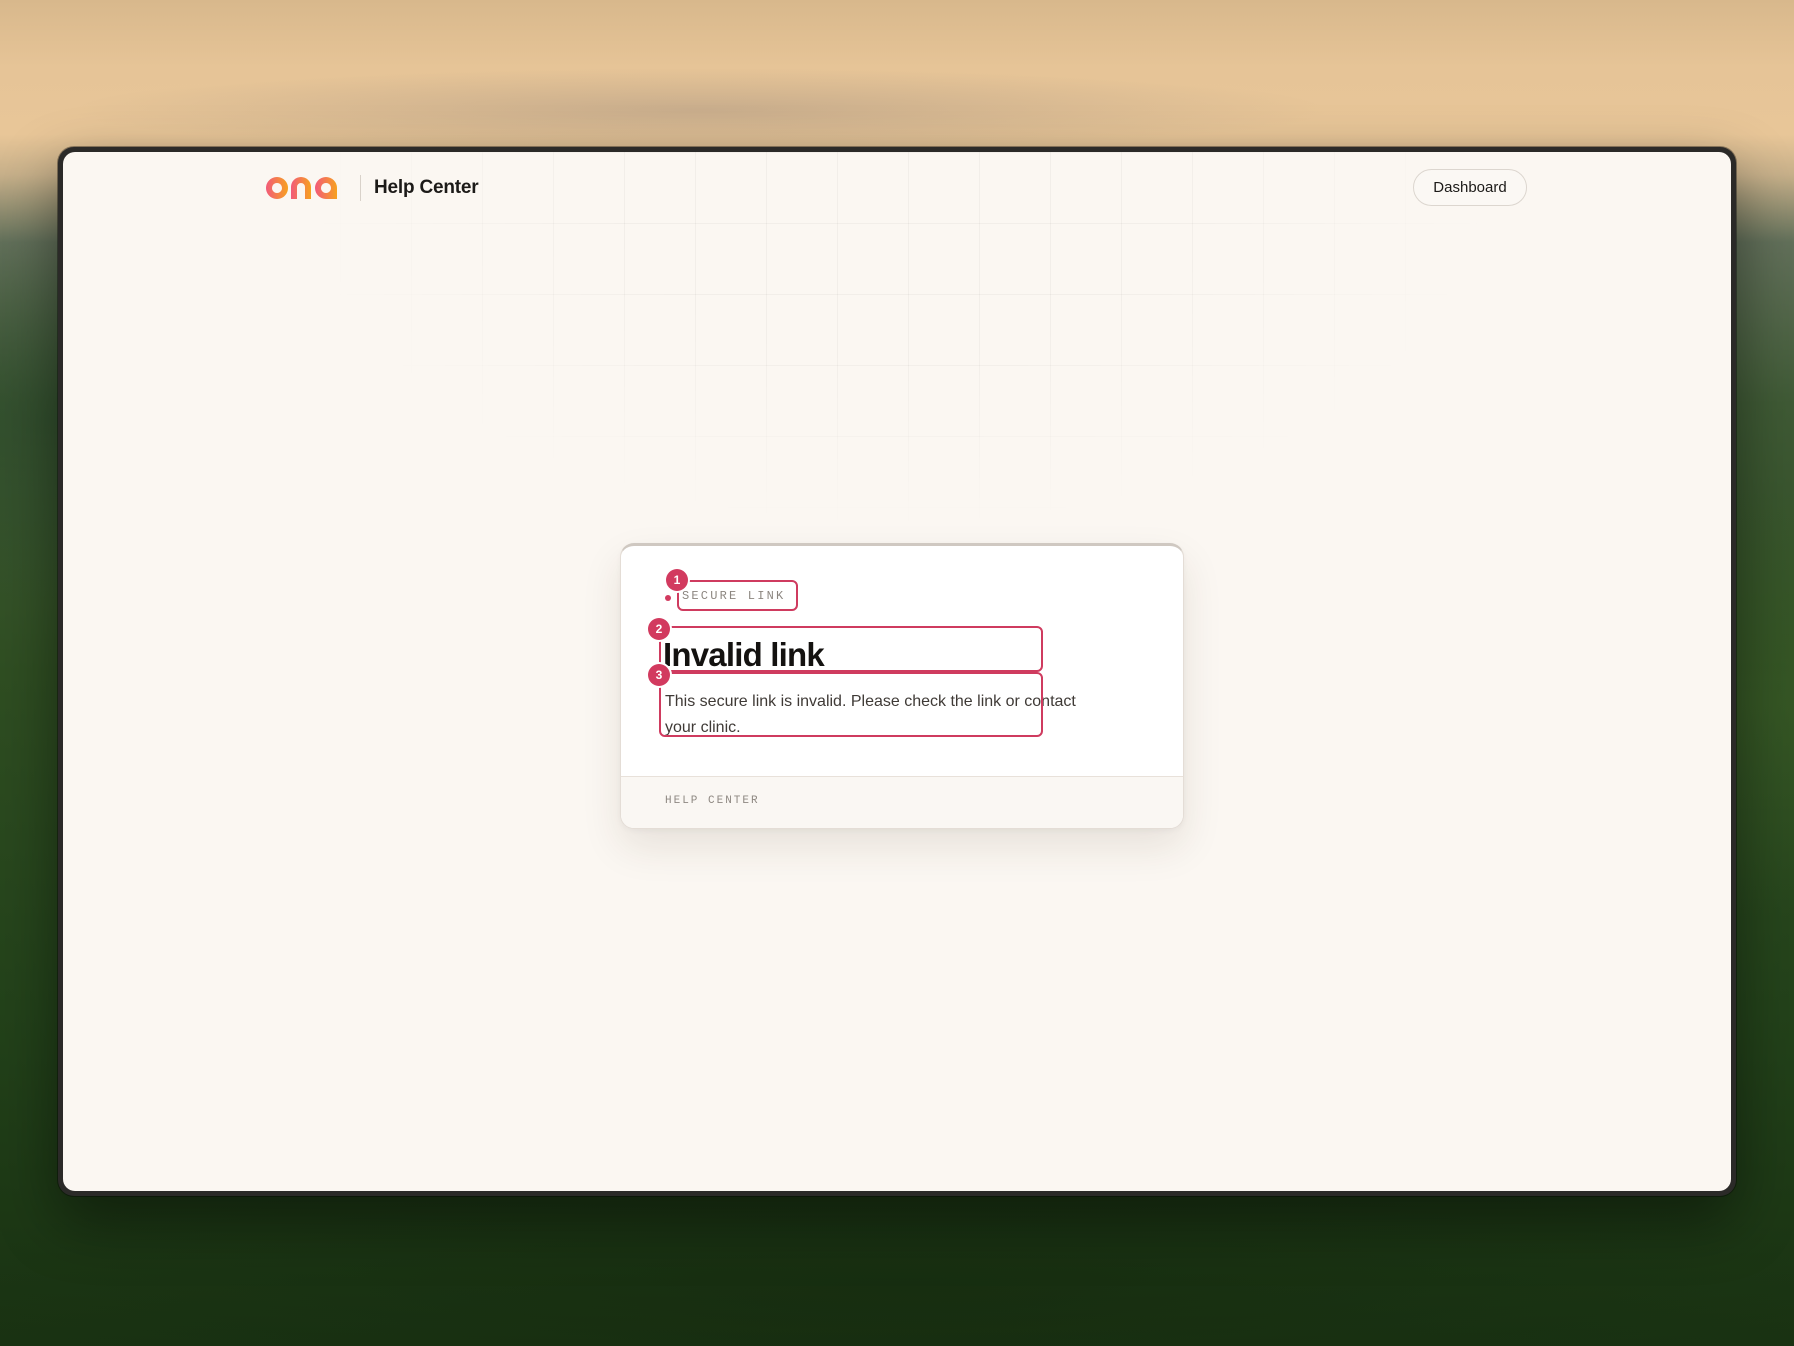  I want to click on annotation-badge-2: 2, so click(659, 629).